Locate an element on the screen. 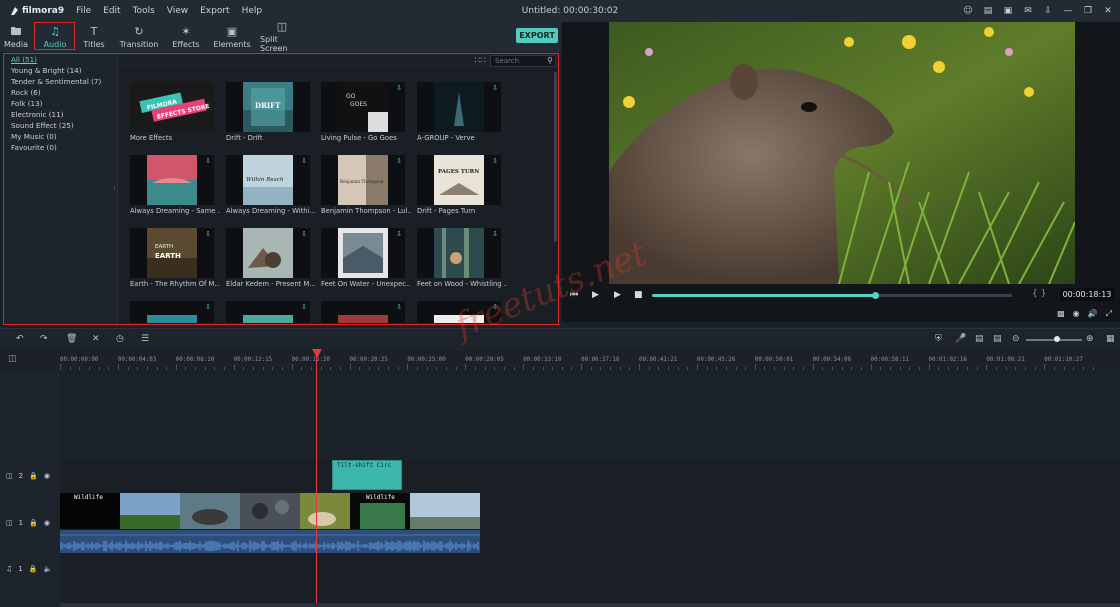 Image resolution: width=1120 pixels, height=607 pixels. library-item-thumb: EARTH EARTH ⇩ is located at coordinates (172, 253).